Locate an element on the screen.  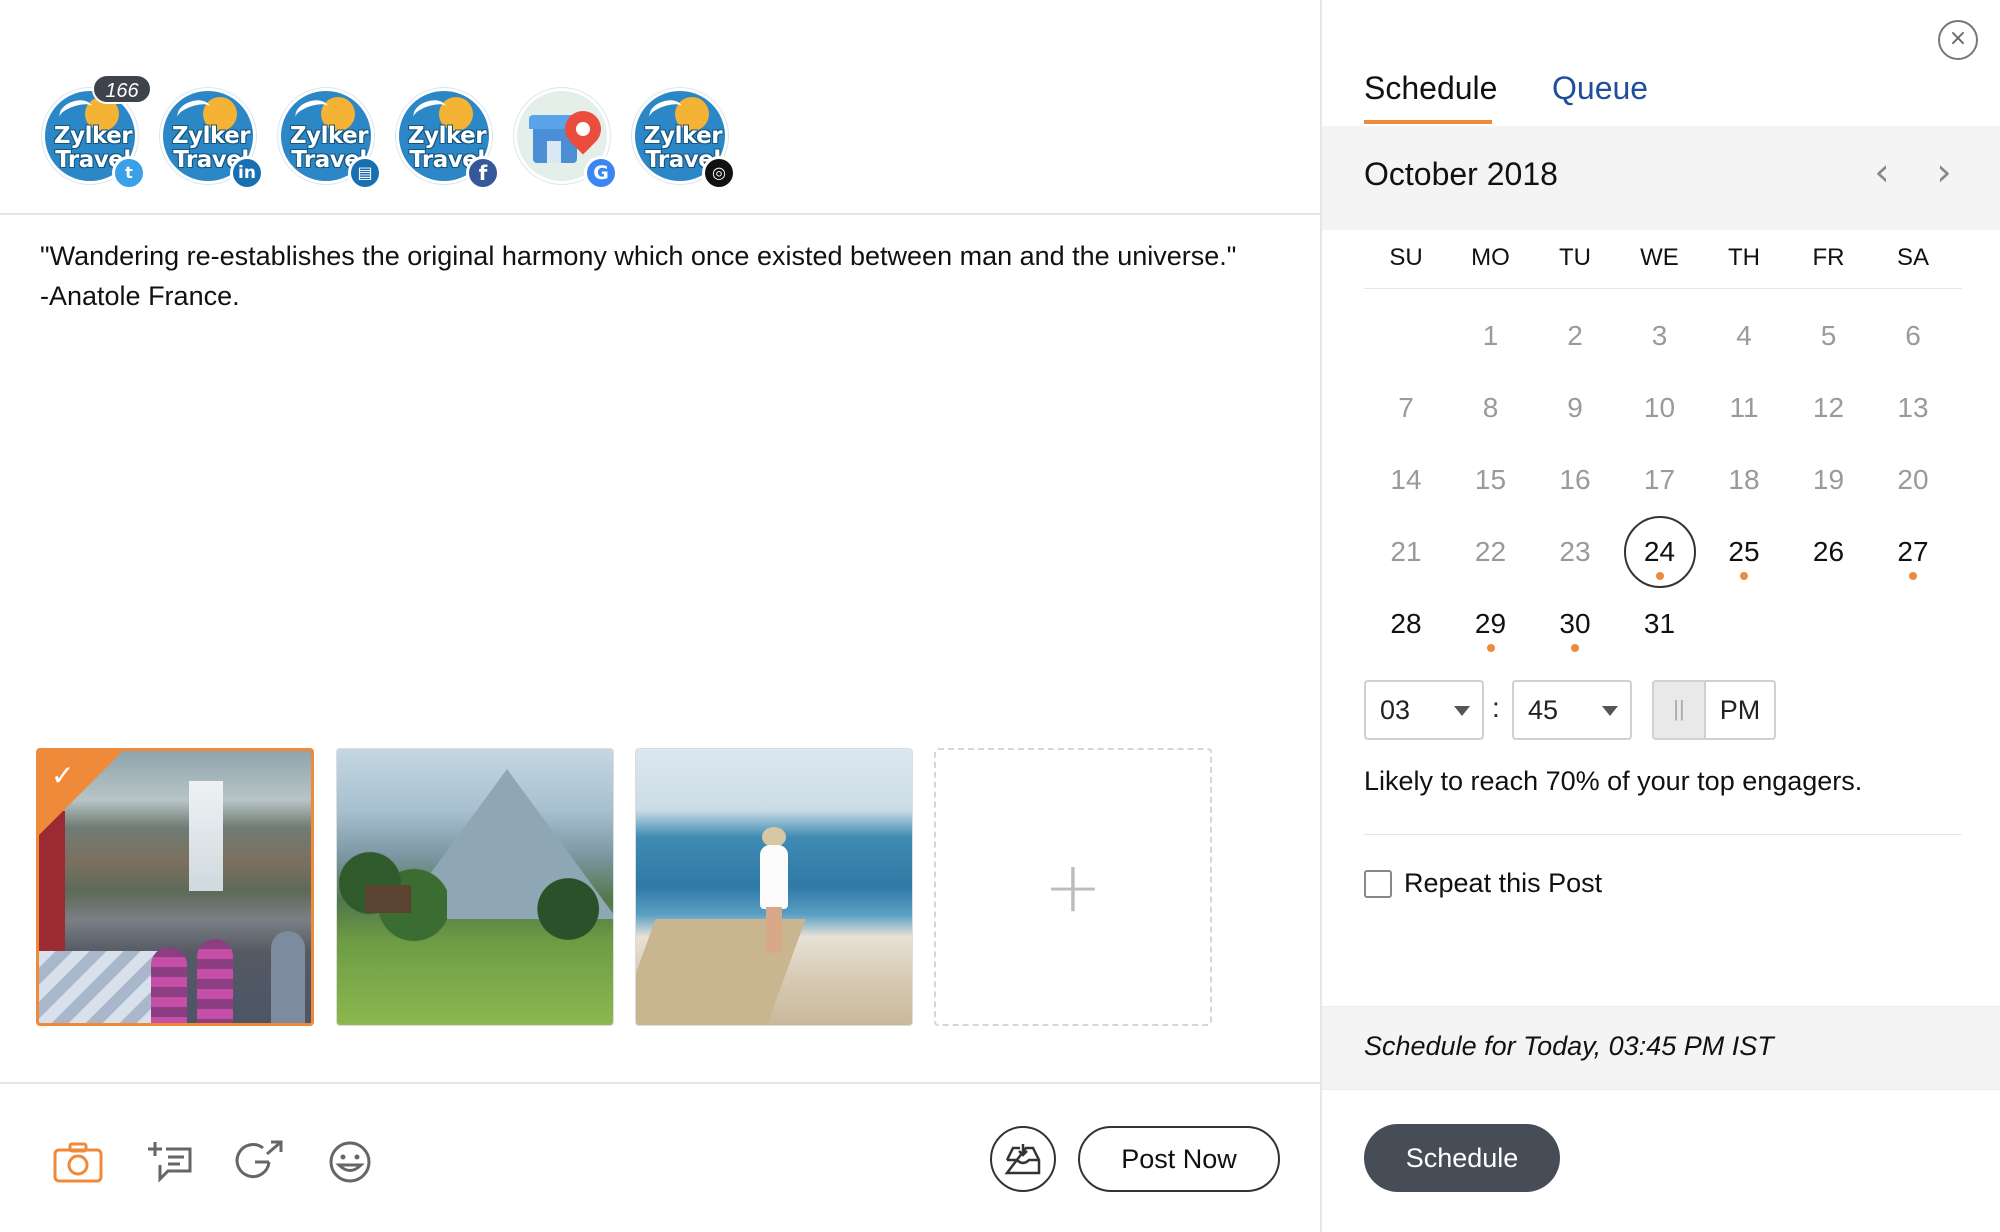
account-facebook: Zylker Travel f is located at coordinates (448, 139).